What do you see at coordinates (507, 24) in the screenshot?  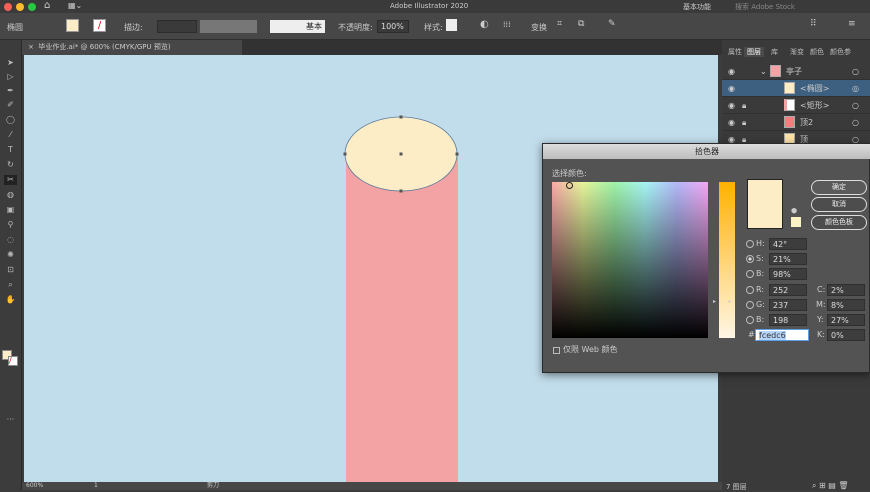 I see `align-grid-icon: ⁞⁞⁞` at bounding box center [507, 24].